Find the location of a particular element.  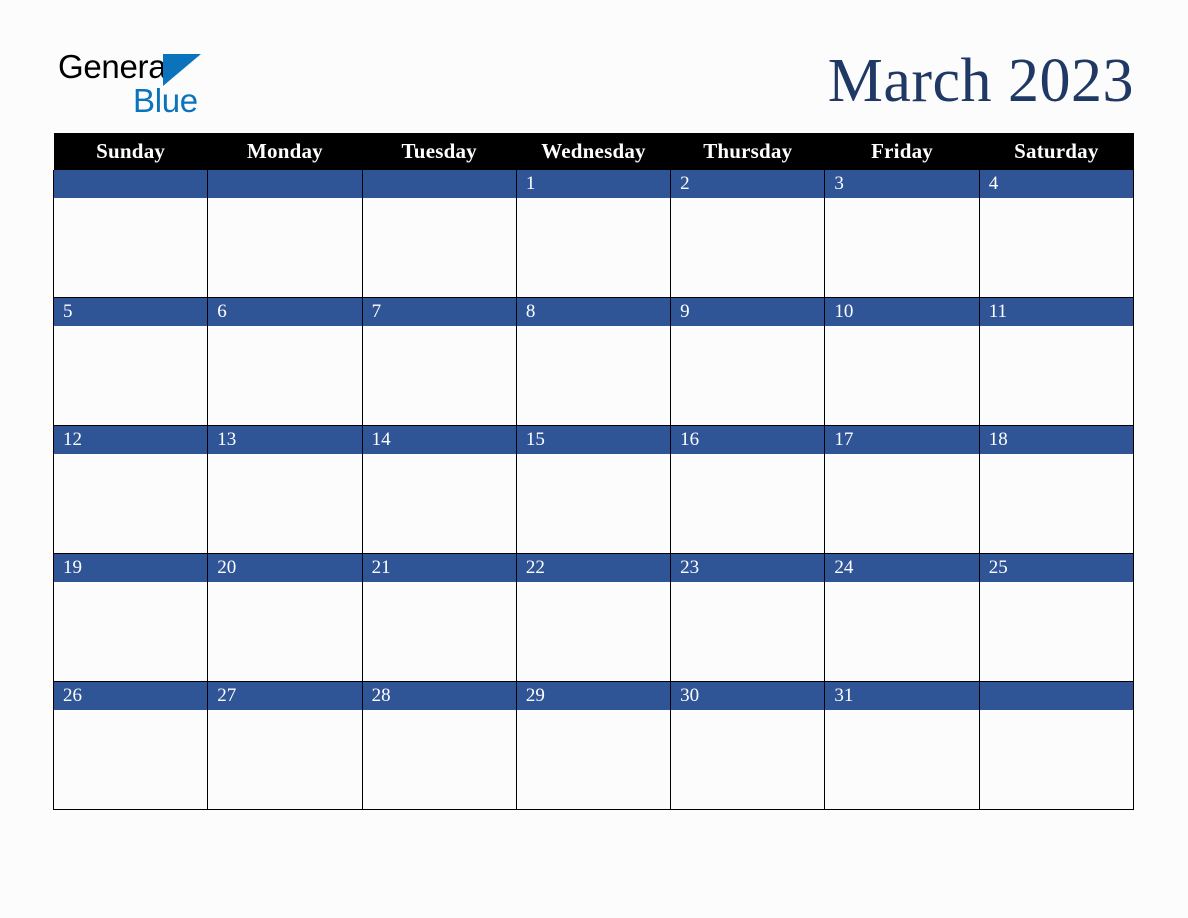

day-cell: 14 is located at coordinates (439, 489).